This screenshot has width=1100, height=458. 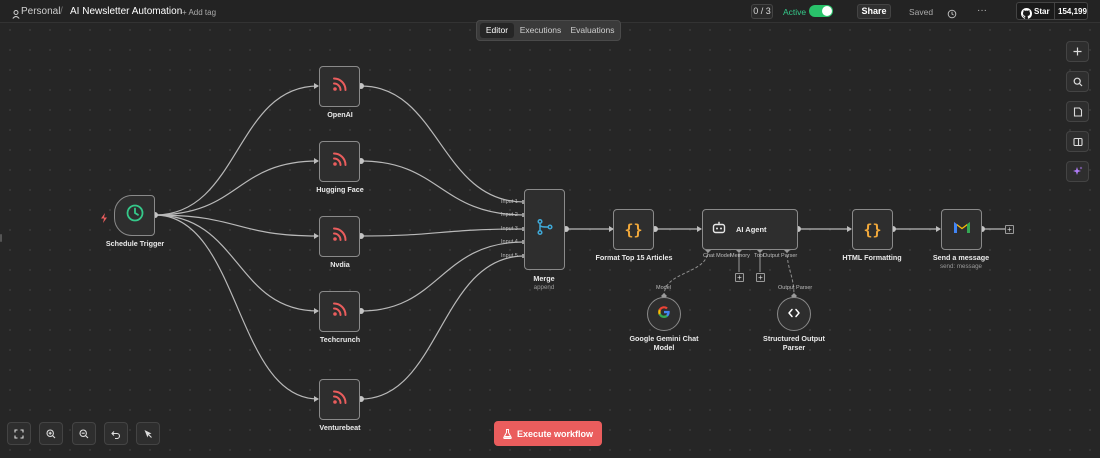 I want to click on node-schedule-trigger, so click(x=134, y=215).